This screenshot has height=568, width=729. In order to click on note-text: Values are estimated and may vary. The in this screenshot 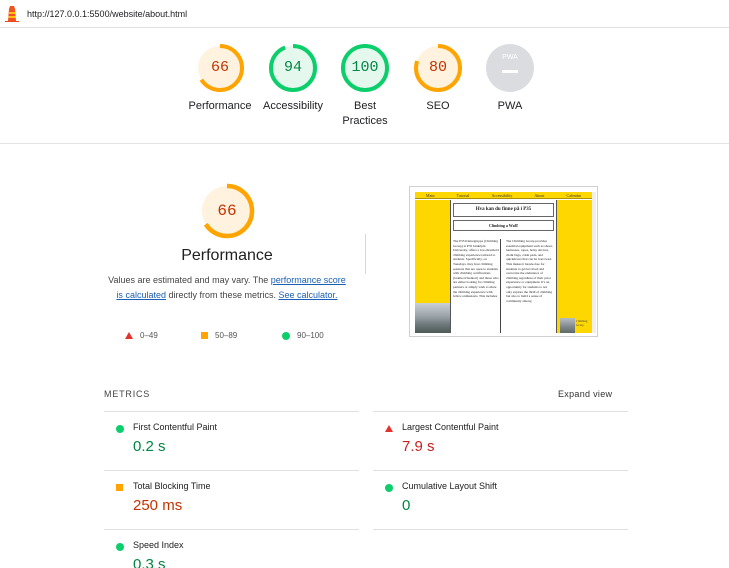, I will do `click(189, 280)`.